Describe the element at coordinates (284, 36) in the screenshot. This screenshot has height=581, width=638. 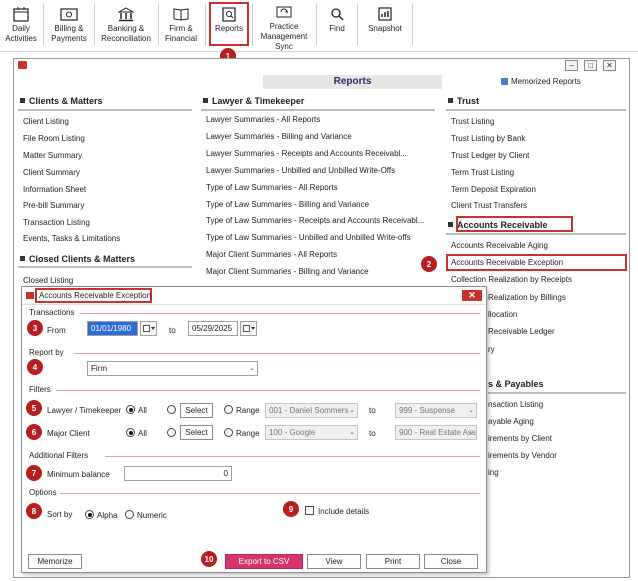
I see `ribbon-label: Management` at that location.